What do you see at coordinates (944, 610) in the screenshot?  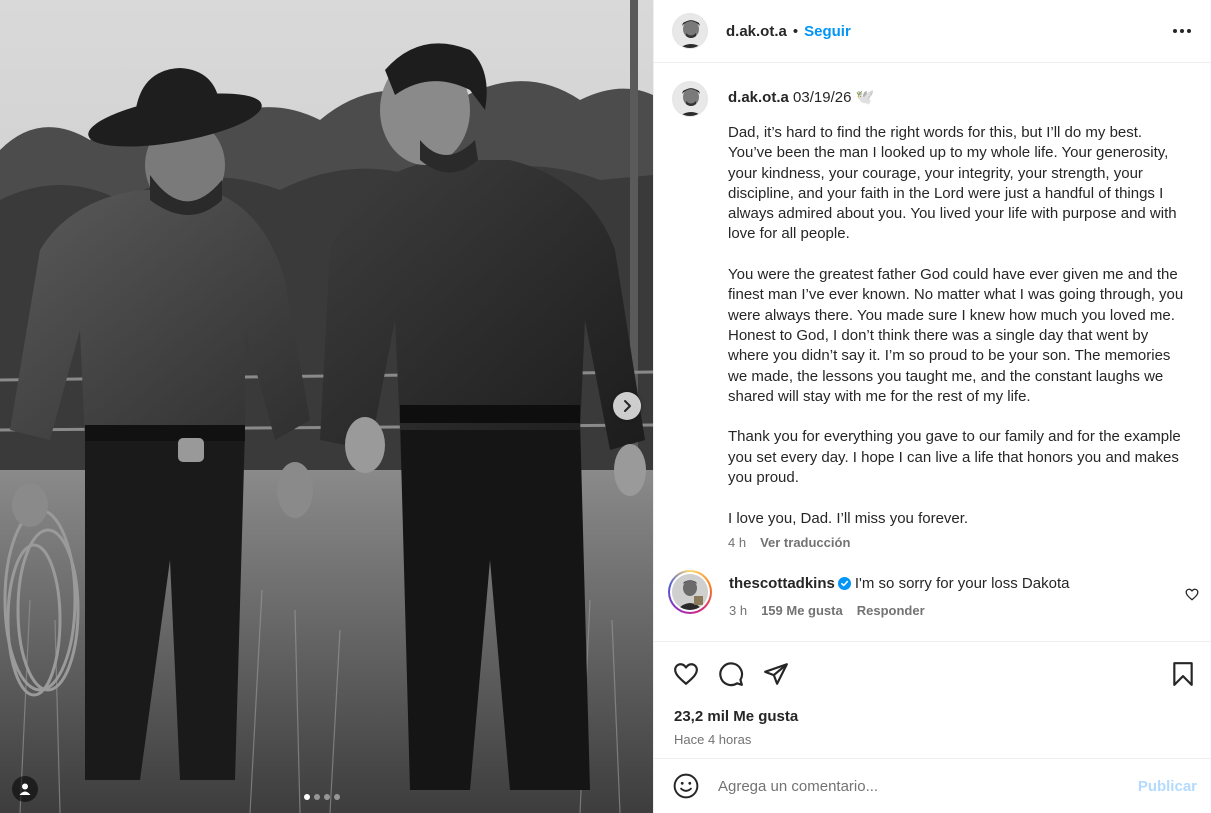 I see `comment-meta: 3 h 159 Me gusta Responder` at bounding box center [944, 610].